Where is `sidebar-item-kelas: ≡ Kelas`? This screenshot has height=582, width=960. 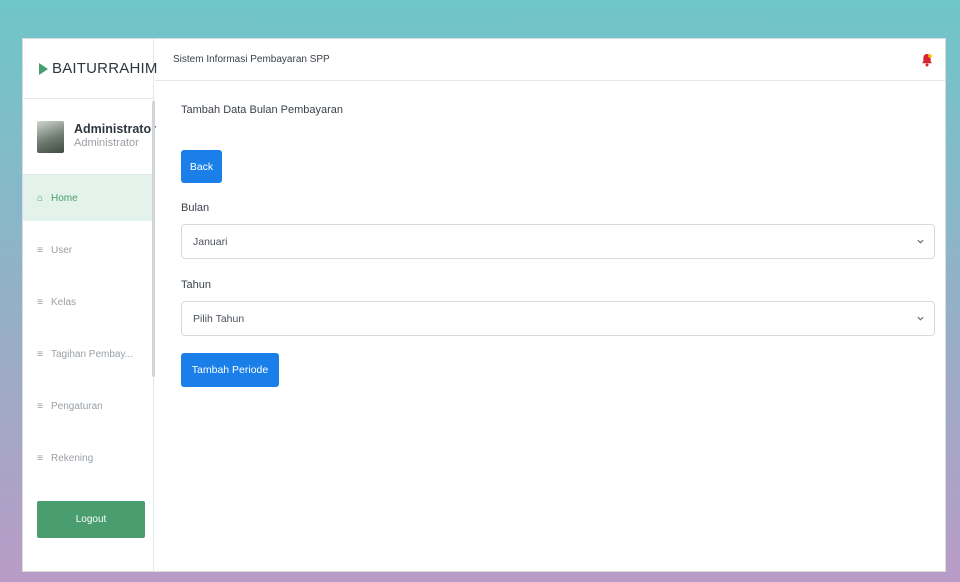 sidebar-item-kelas: ≡ Kelas is located at coordinates (88, 302).